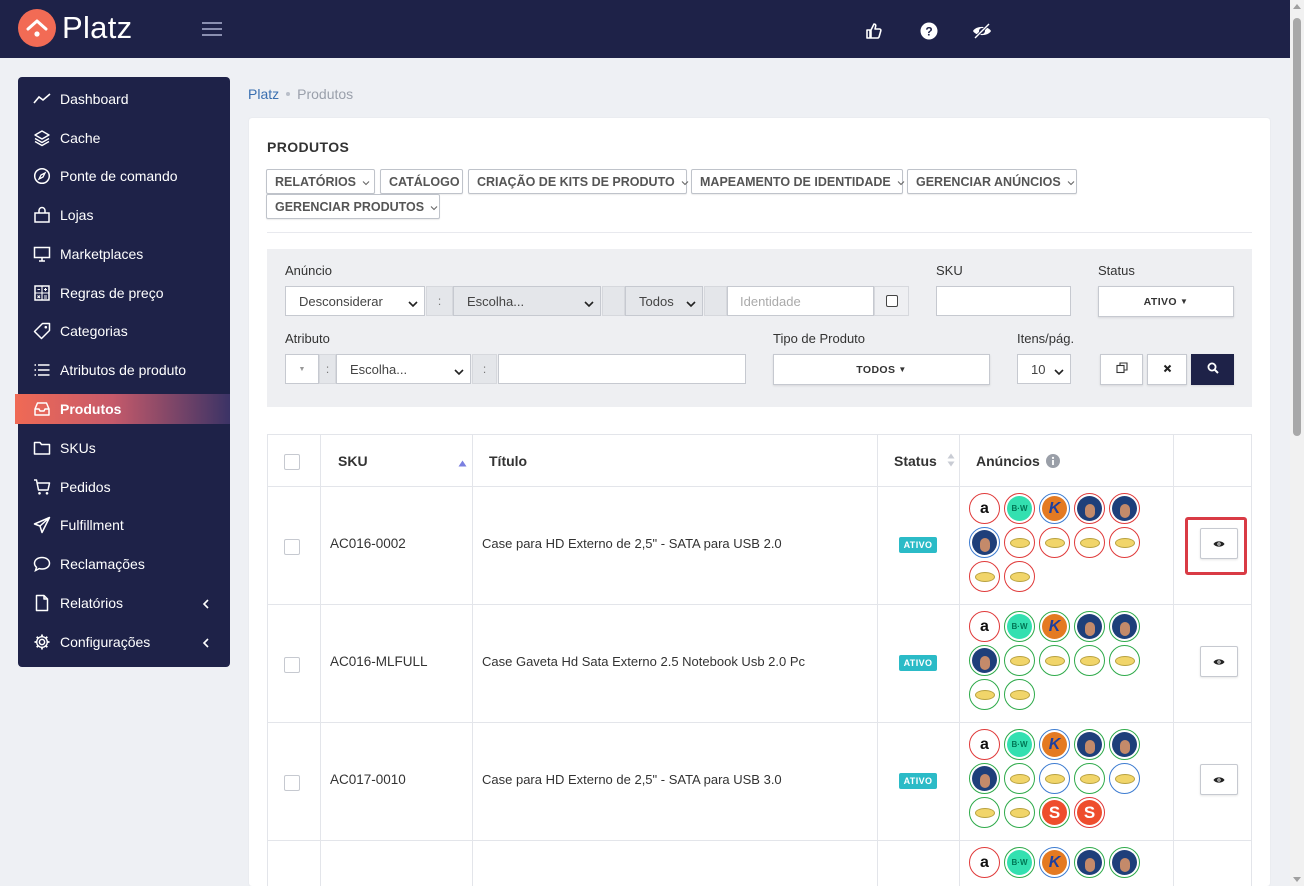 The width and height of the screenshot is (1304, 886). I want to click on tipo-produto-dropdown: TODOS ▼, so click(881, 369).